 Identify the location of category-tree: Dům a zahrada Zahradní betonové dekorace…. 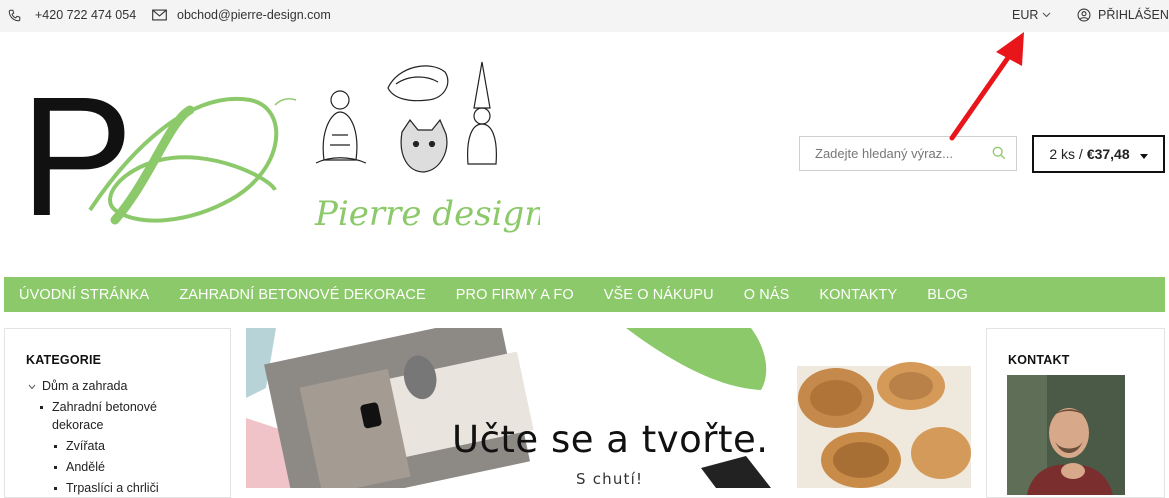
(128, 437).